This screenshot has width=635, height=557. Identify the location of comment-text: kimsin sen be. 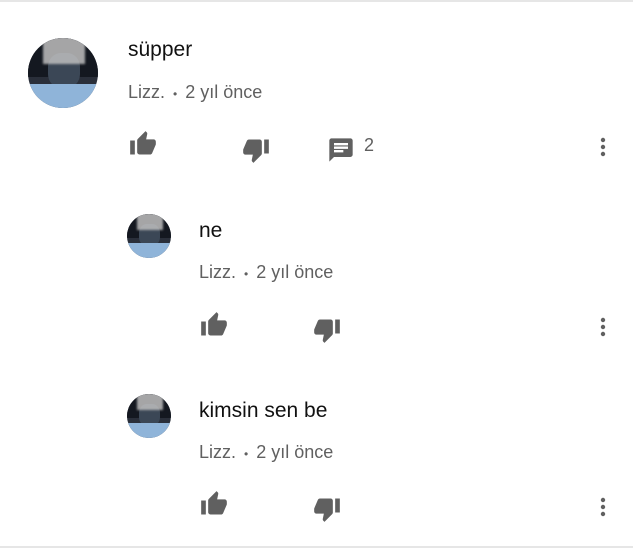
(263, 410).